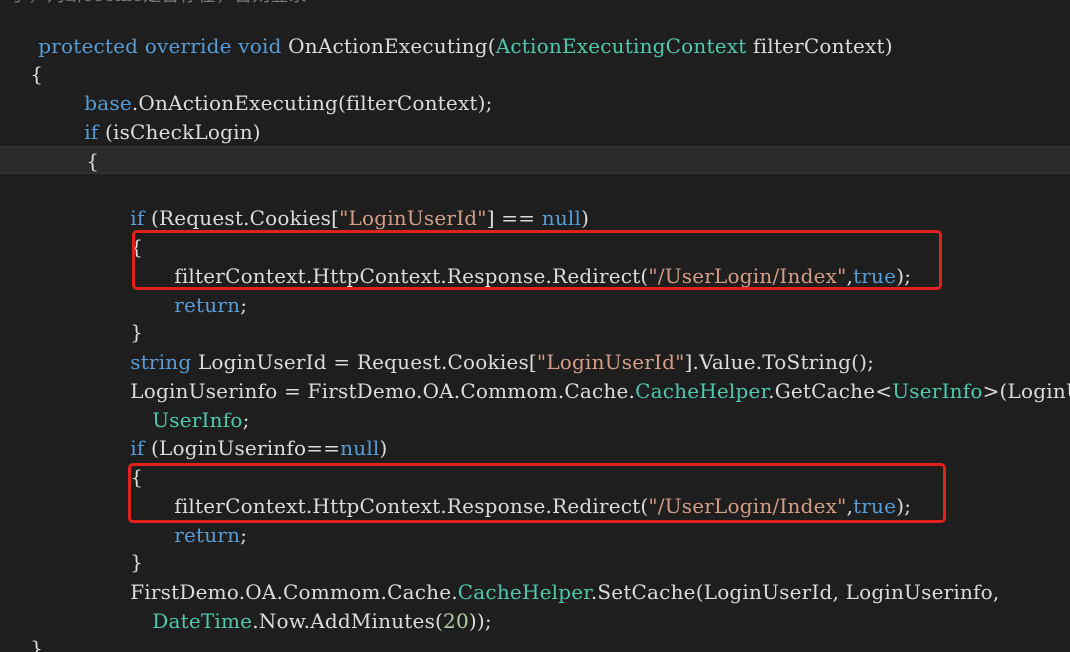 This screenshot has width=1070, height=652. I want to click on current-line-highlight, so click(535, 160).